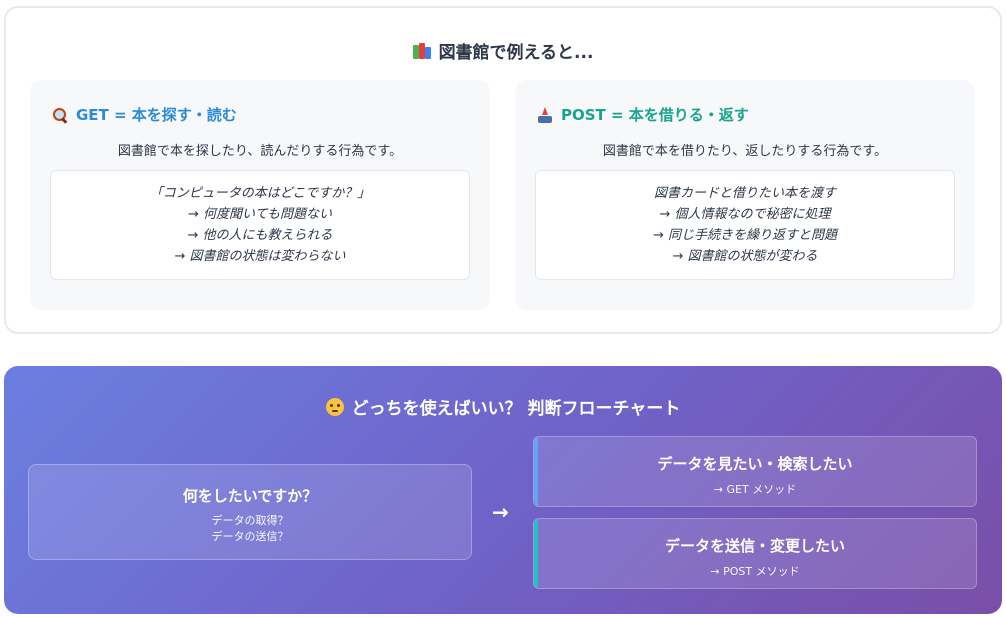  What do you see at coordinates (250, 536) in the screenshot?
I see `question-option: データの送信？` at bounding box center [250, 536].